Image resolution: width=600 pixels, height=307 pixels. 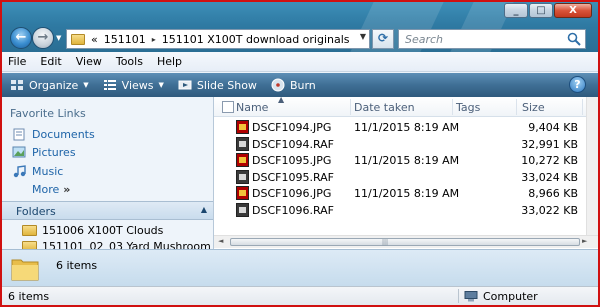 I want to click on scroll-grip-icon: |||, so click(x=385, y=242).